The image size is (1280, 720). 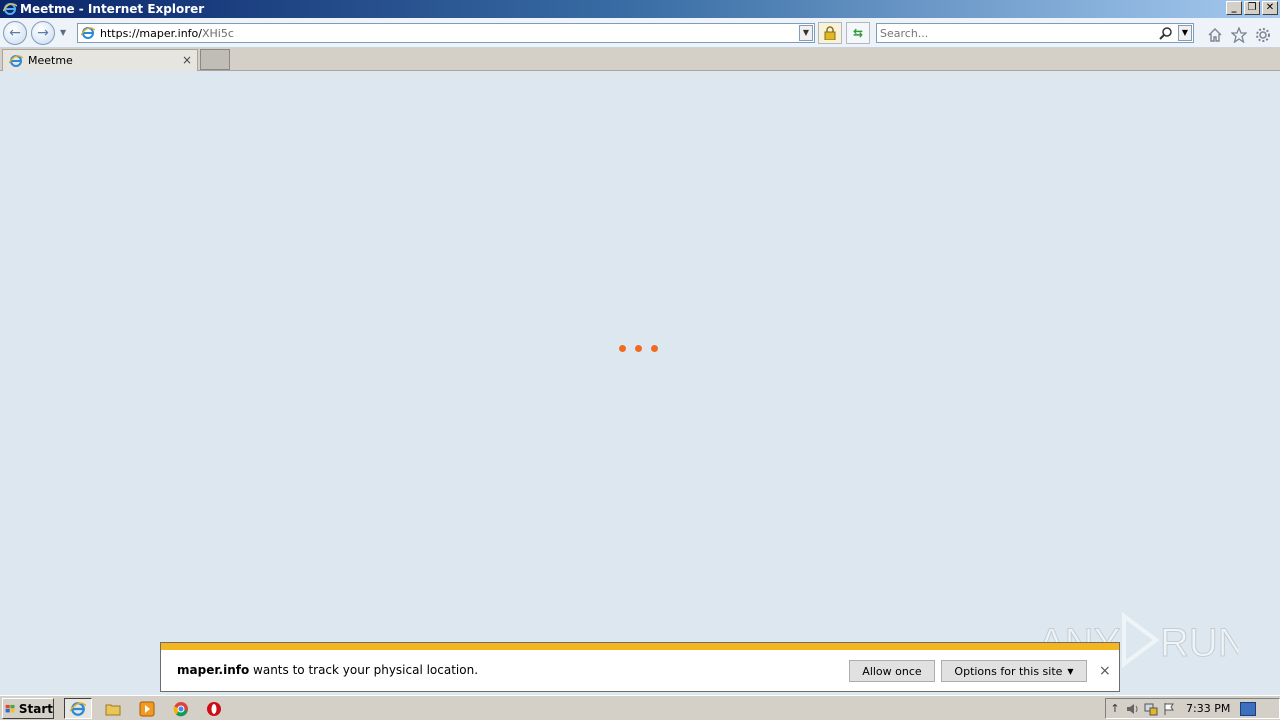 I want to click on caret-down-icon: ▼, so click(x=1070, y=671).